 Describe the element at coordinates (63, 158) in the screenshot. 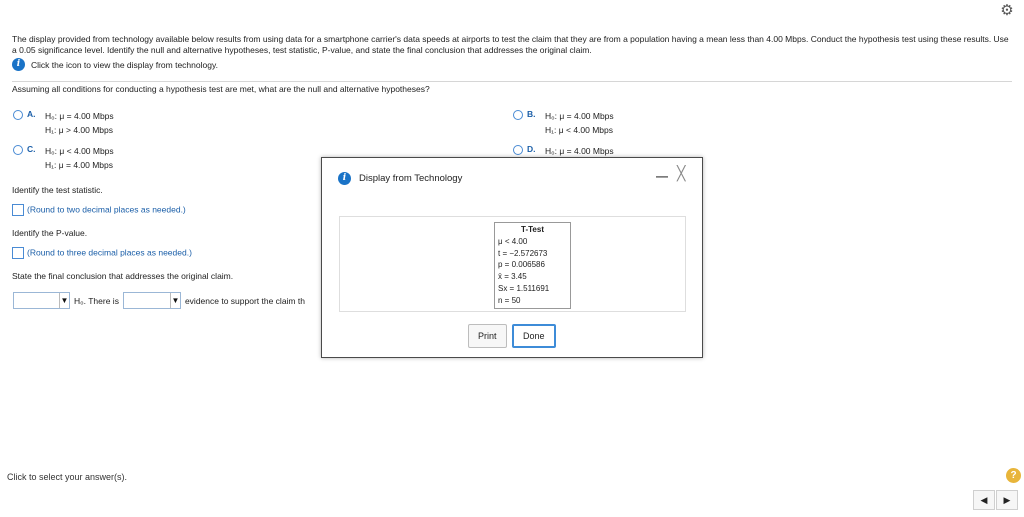

I see `option-c: C. H₀: μ < 4.00 Mbps H₁: μ = 4.00 Mbps` at that location.